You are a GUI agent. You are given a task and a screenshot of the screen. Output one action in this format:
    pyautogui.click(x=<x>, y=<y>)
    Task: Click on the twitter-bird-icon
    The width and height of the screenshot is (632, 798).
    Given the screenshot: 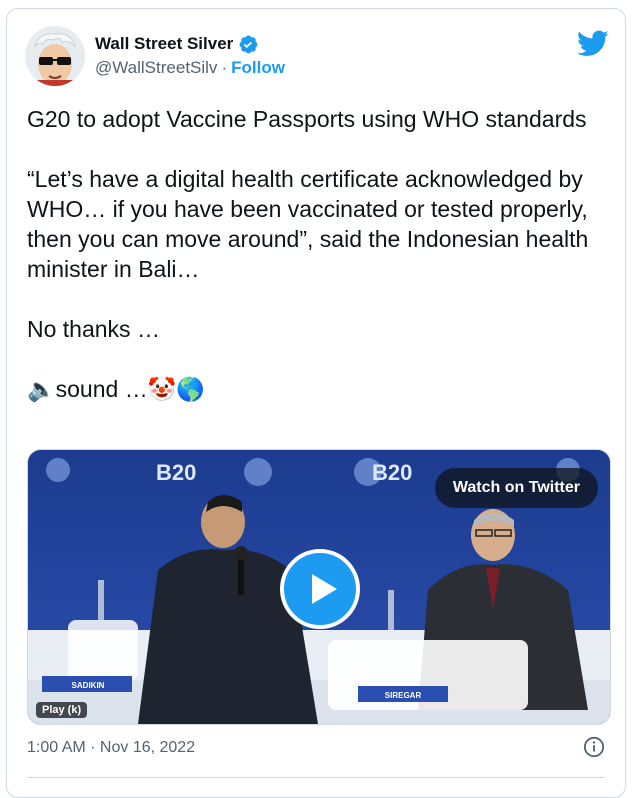 What is the action you would take?
    pyautogui.click(x=593, y=43)
    